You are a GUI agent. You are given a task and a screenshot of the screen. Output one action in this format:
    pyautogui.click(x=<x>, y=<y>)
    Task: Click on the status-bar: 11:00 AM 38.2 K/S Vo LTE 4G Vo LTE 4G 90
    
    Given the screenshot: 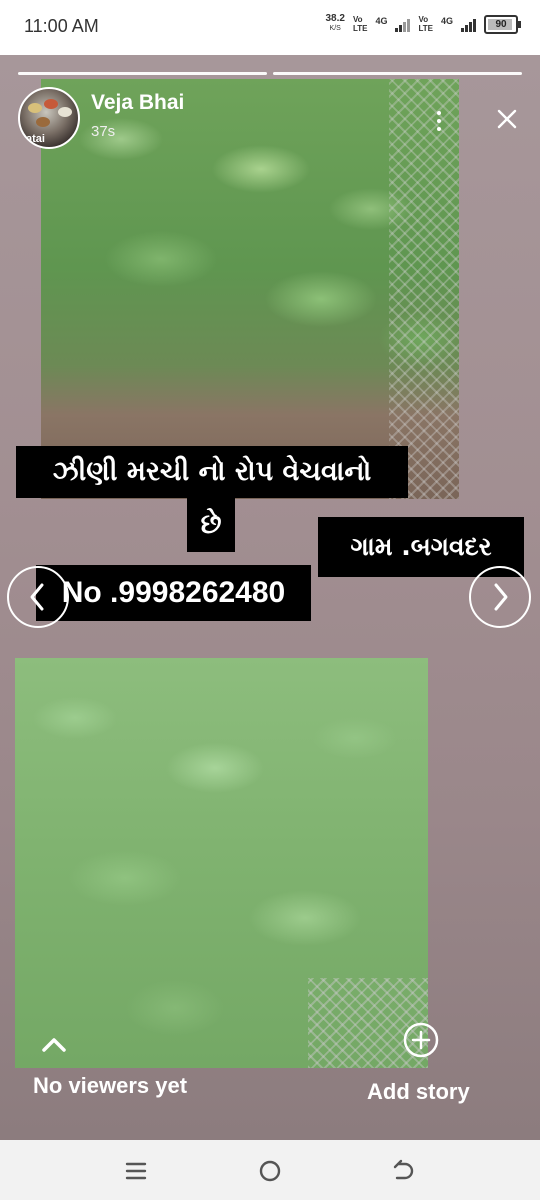 What is the action you would take?
    pyautogui.click(x=270, y=27)
    